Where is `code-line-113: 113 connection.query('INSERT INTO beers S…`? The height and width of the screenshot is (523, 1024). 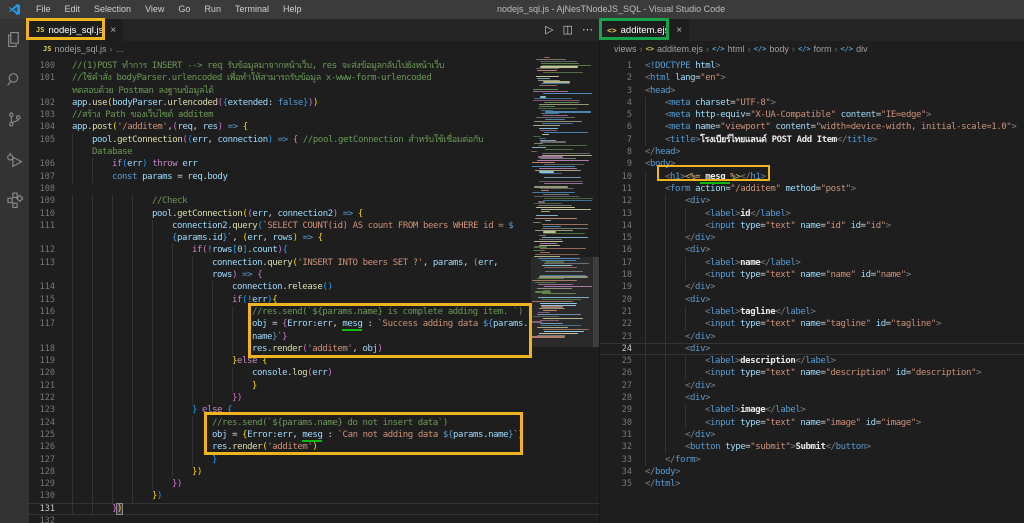 code-line-113: 113 connection.query('INSERT INTO beers S… is located at coordinates (314, 263).